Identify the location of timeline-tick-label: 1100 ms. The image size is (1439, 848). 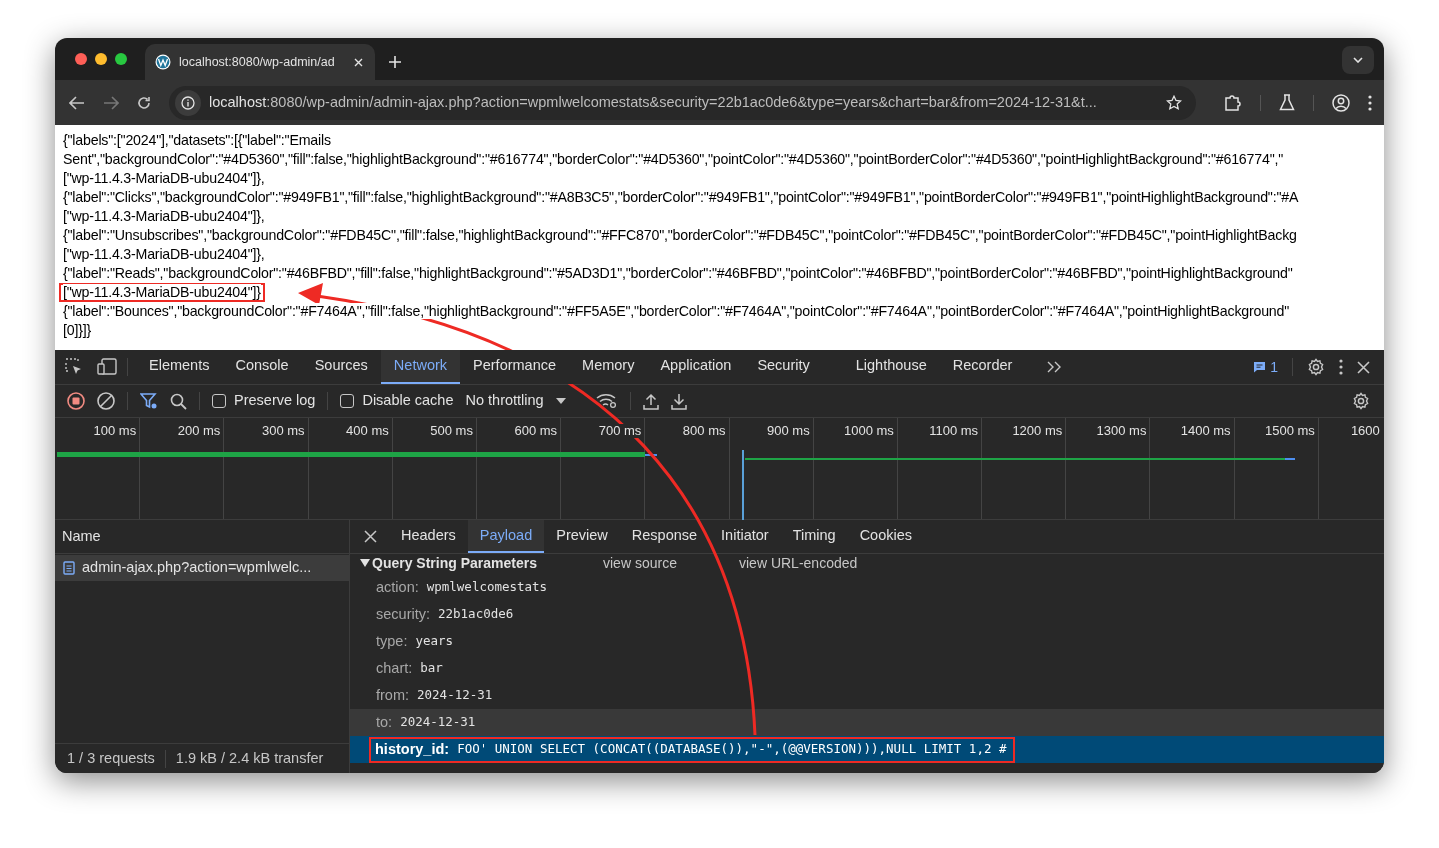
(954, 431).